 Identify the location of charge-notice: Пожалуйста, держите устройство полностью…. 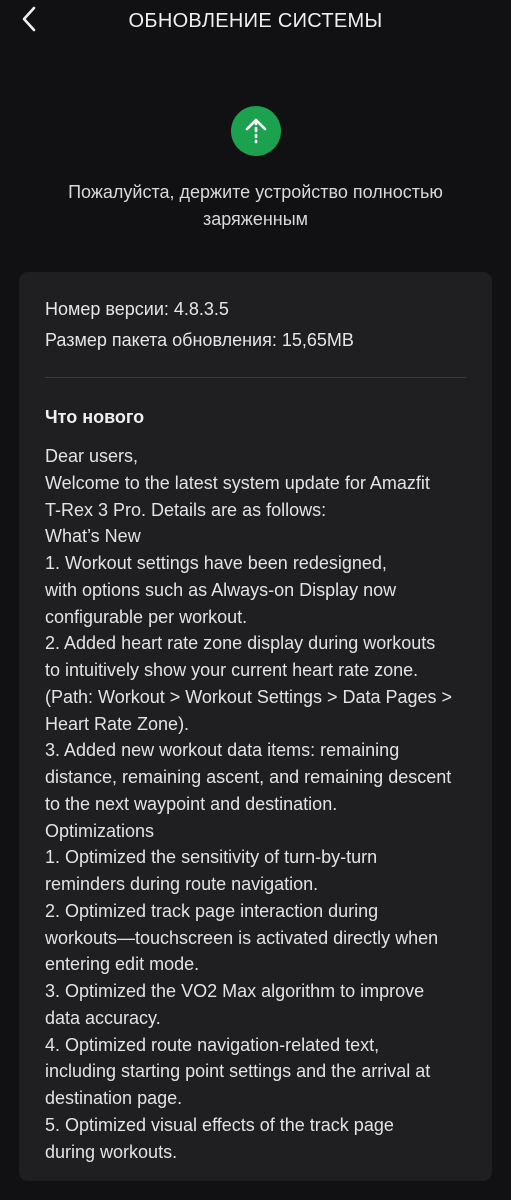
(255, 206).